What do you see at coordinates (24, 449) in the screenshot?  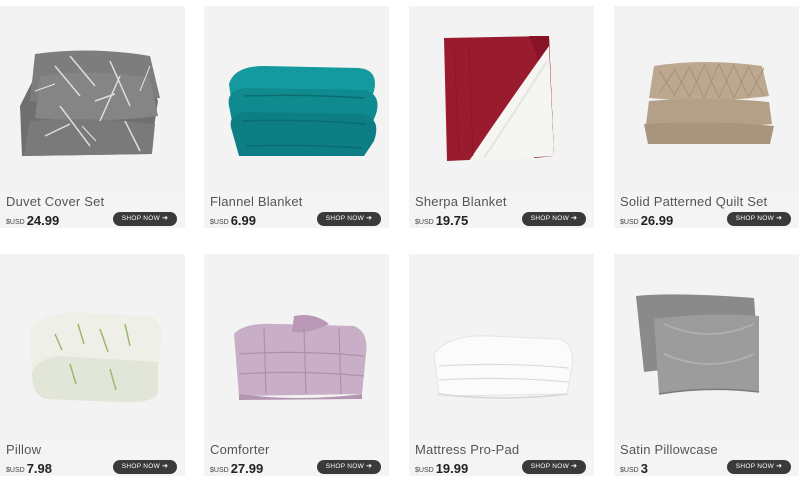 I see `product-name: Pillow` at bounding box center [24, 449].